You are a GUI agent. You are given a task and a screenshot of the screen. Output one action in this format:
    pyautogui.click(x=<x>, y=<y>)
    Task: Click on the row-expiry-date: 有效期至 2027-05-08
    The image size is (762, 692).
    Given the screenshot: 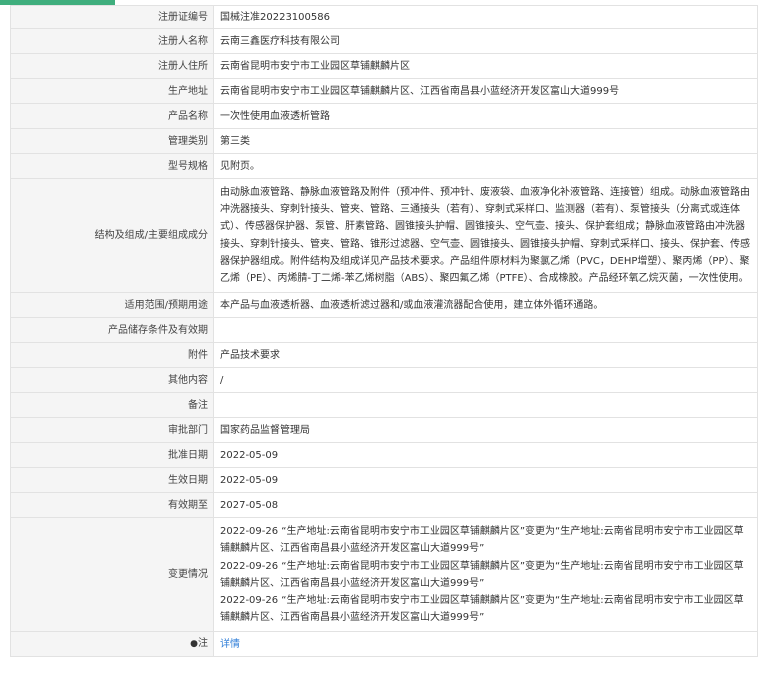 What is the action you would take?
    pyautogui.click(x=384, y=505)
    